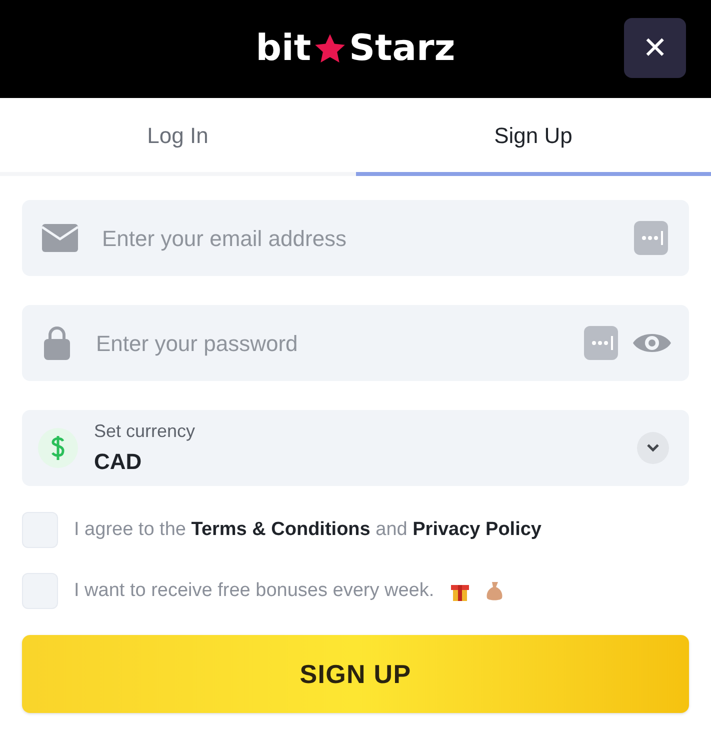 The image size is (711, 735). I want to click on sign-up-button: SIGN UP, so click(355, 674).